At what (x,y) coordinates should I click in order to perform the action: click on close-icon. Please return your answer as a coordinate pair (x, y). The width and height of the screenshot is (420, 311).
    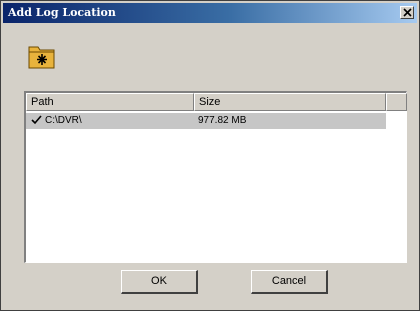
    Looking at the image, I should click on (407, 12).